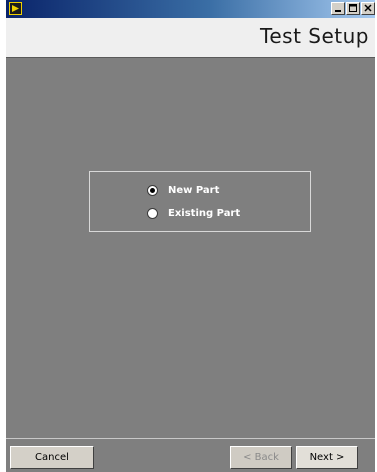  I want to click on radio-button-existing-part, so click(152, 213).